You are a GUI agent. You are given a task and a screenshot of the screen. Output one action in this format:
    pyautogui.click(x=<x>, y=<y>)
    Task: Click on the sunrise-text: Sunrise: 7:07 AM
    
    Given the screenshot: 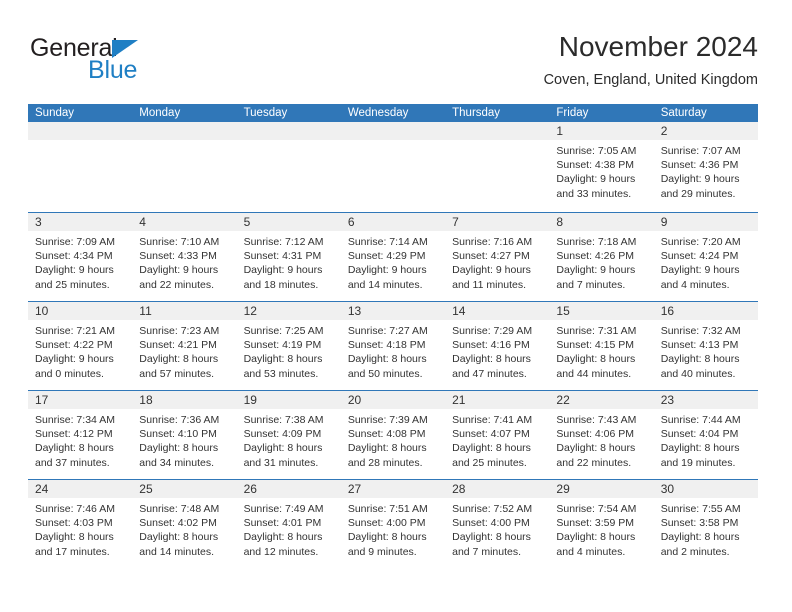 What is the action you would take?
    pyautogui.click(x=700, y=151)
    